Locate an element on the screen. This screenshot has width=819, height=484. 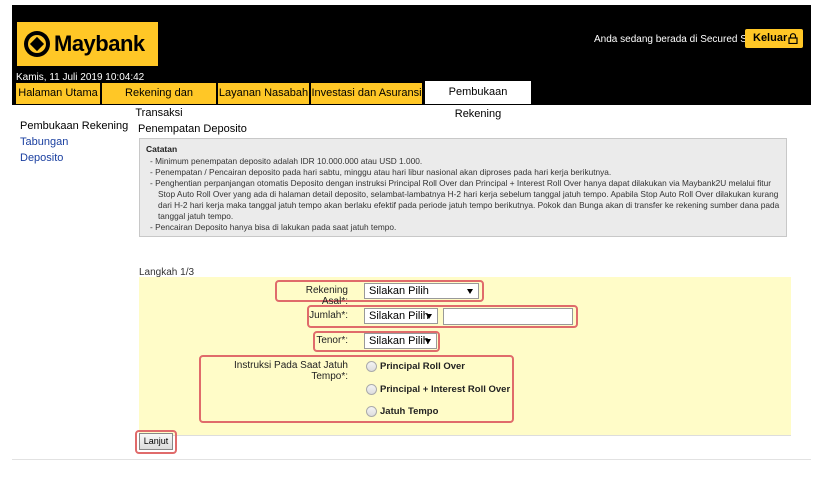
sidebar-item-tabungan: Tabungan is located at coordinates (44, 142).